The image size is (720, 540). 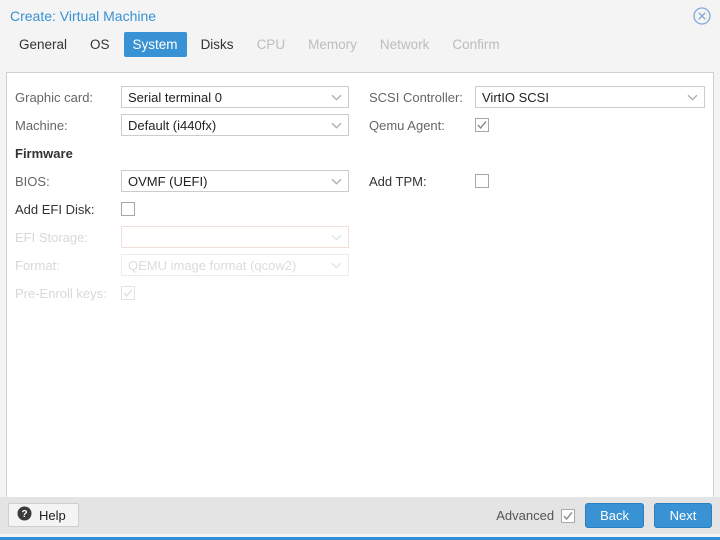 I want to click on efi-storage-label: EFI Storage:, so click(x=51, y=237).